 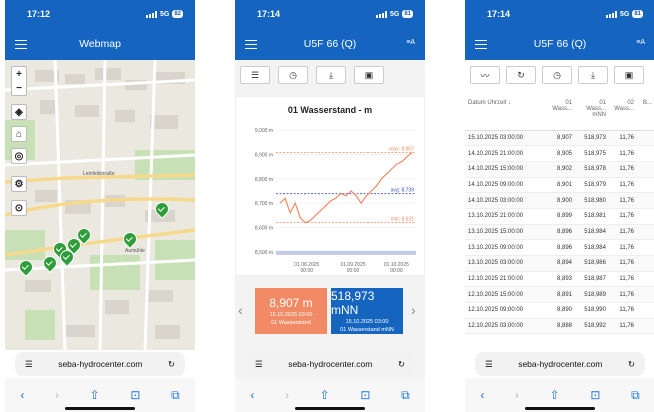 I want to click on table-cell: 518,987, so click(x=592, y=279).